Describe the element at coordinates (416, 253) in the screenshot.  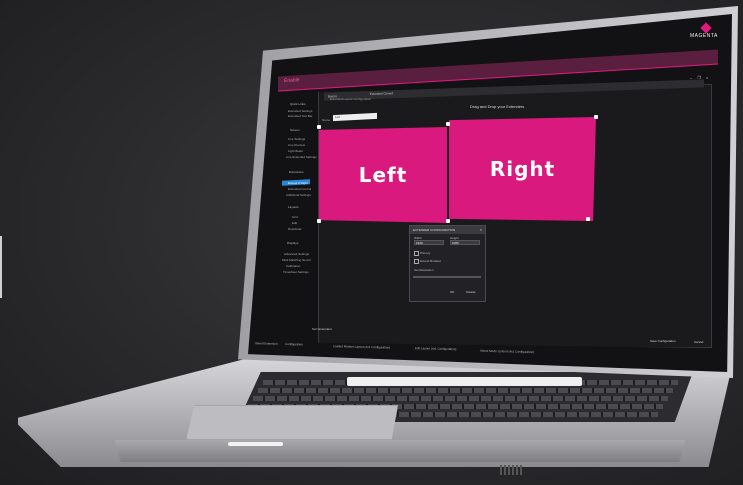
I see `primary-checkbox` at that location.